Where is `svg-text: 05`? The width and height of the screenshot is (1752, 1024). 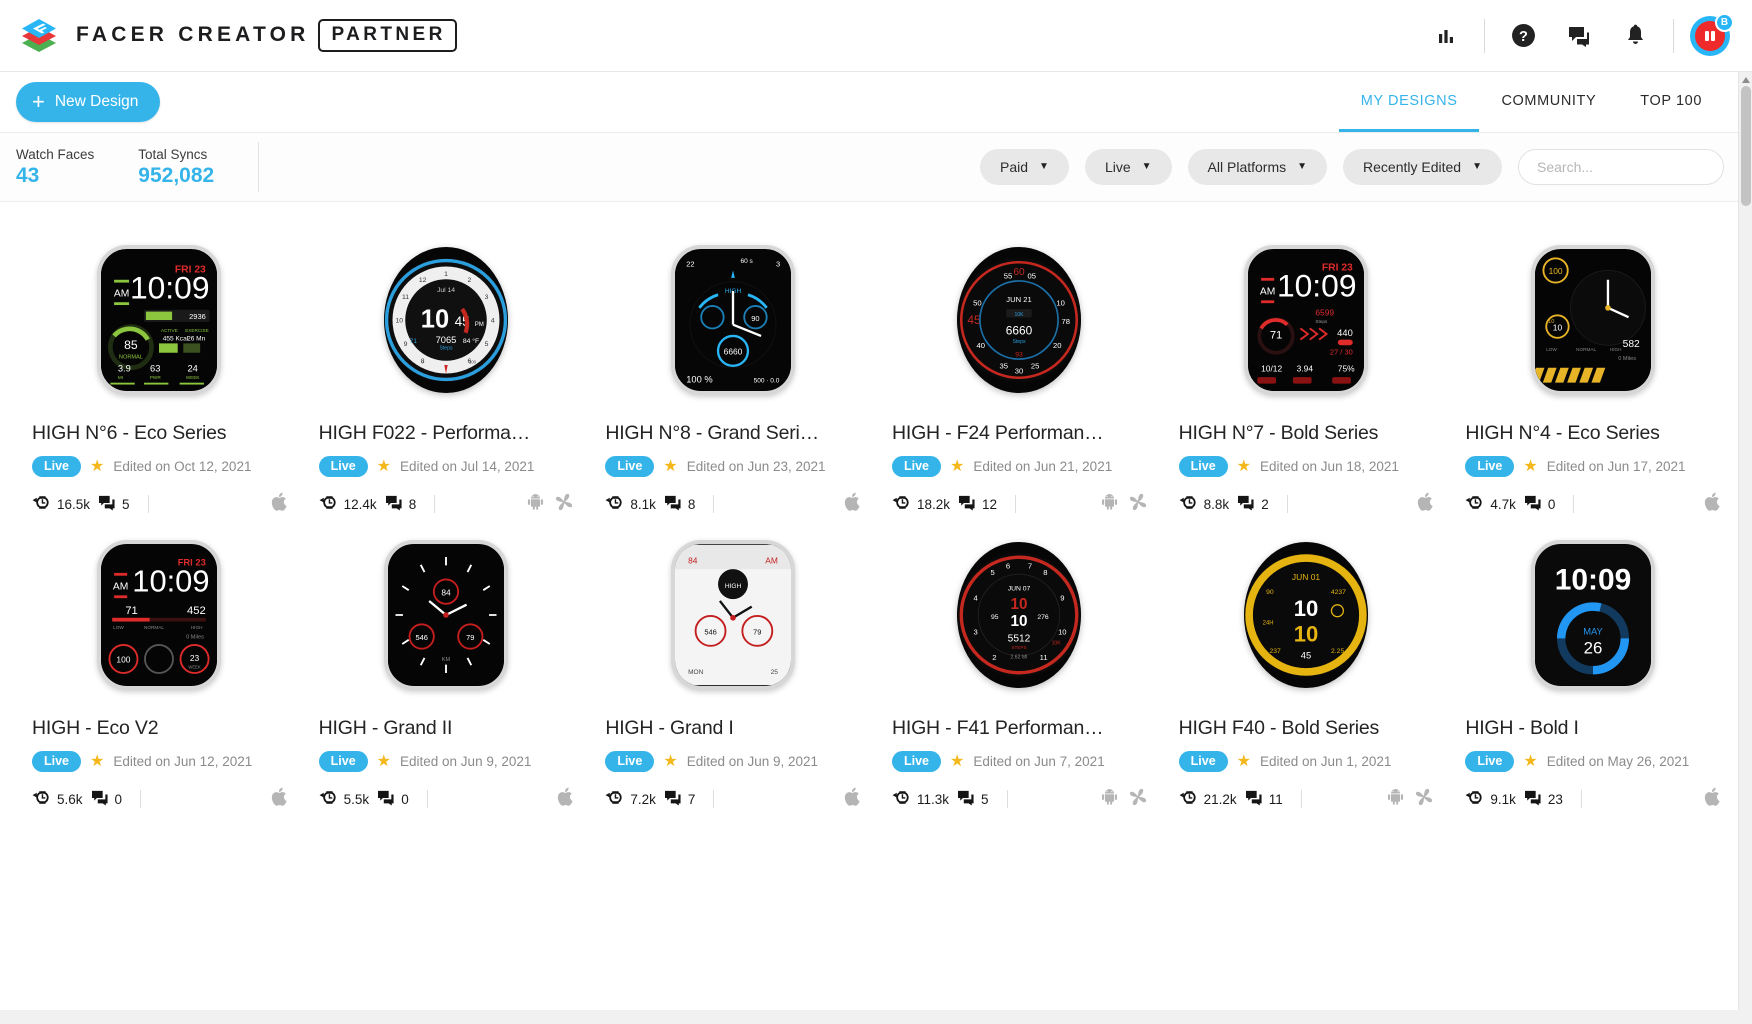
svg-text: 05 is located at coordinates (1032, 275).